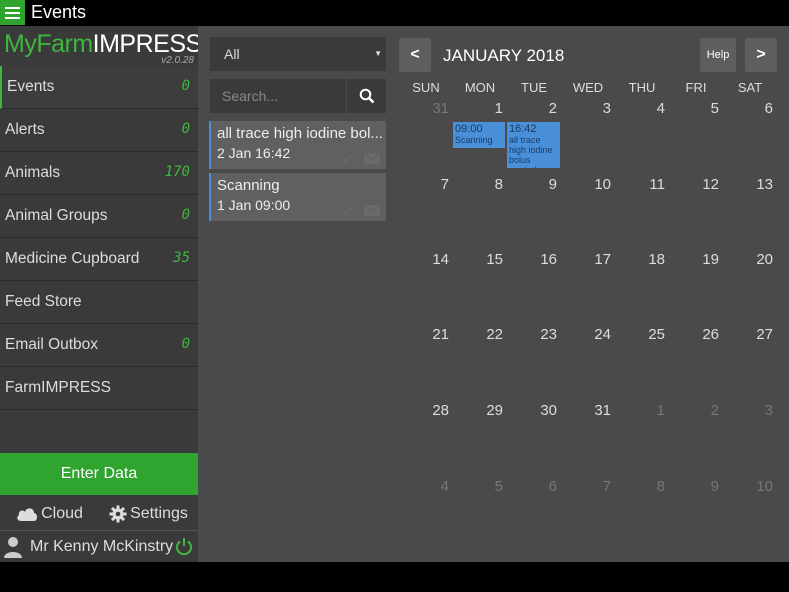 The height and width of the screenshot is (592, 789). Describe the element at coordinates (696, 334) in the screenshot. I see `calendar-day: 26` at that location.